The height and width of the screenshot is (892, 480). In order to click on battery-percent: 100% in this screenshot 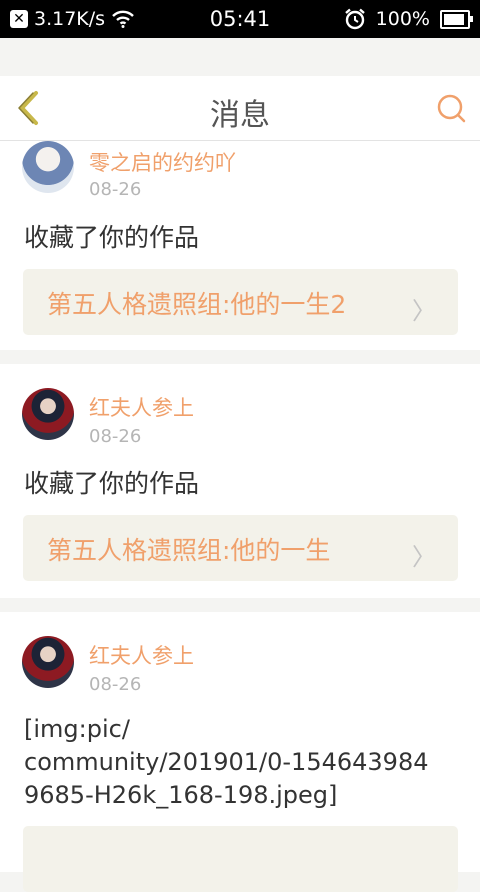, I will do `click(402, 19)`.